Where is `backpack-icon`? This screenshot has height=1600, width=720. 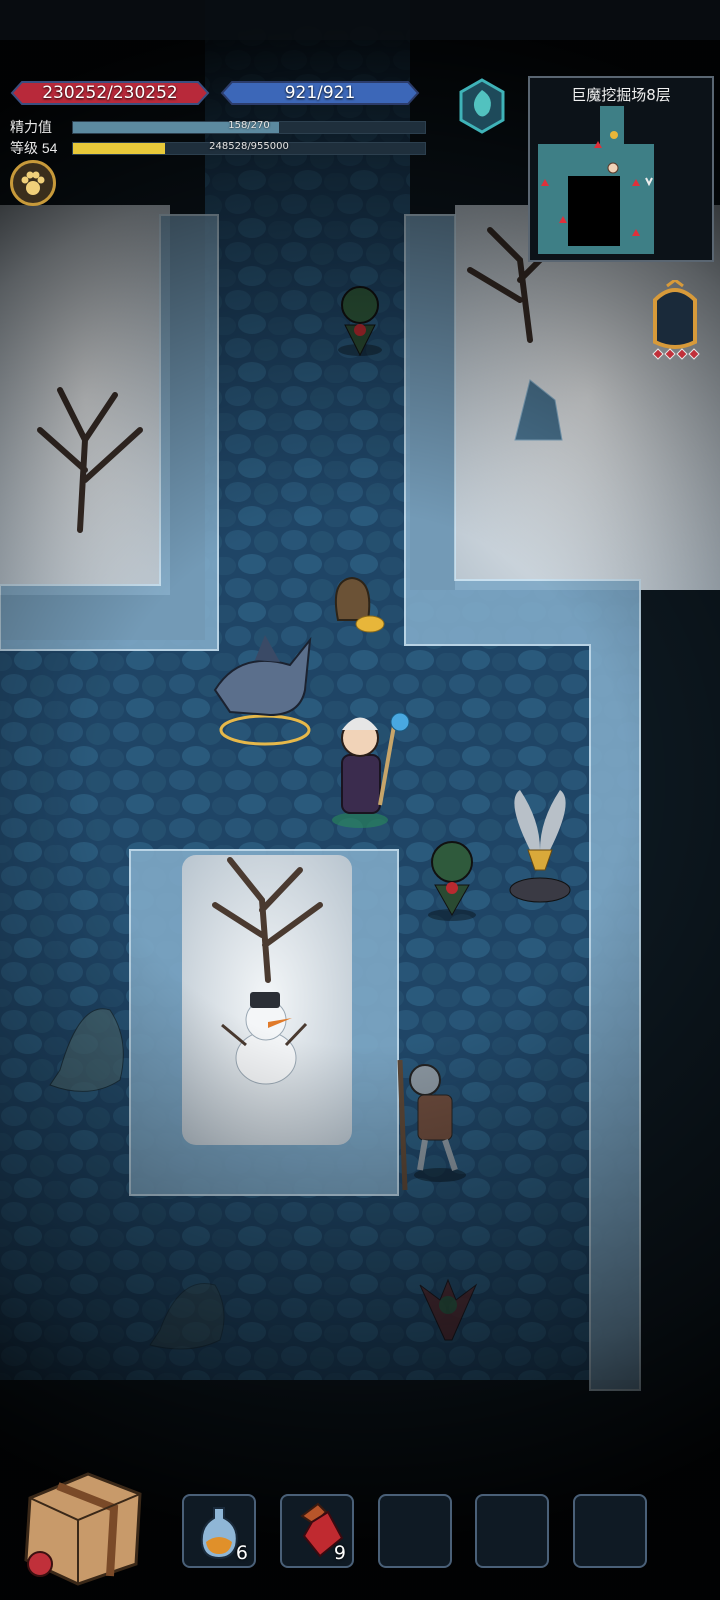 backpack-icon is located at coordinates (83, 1529).